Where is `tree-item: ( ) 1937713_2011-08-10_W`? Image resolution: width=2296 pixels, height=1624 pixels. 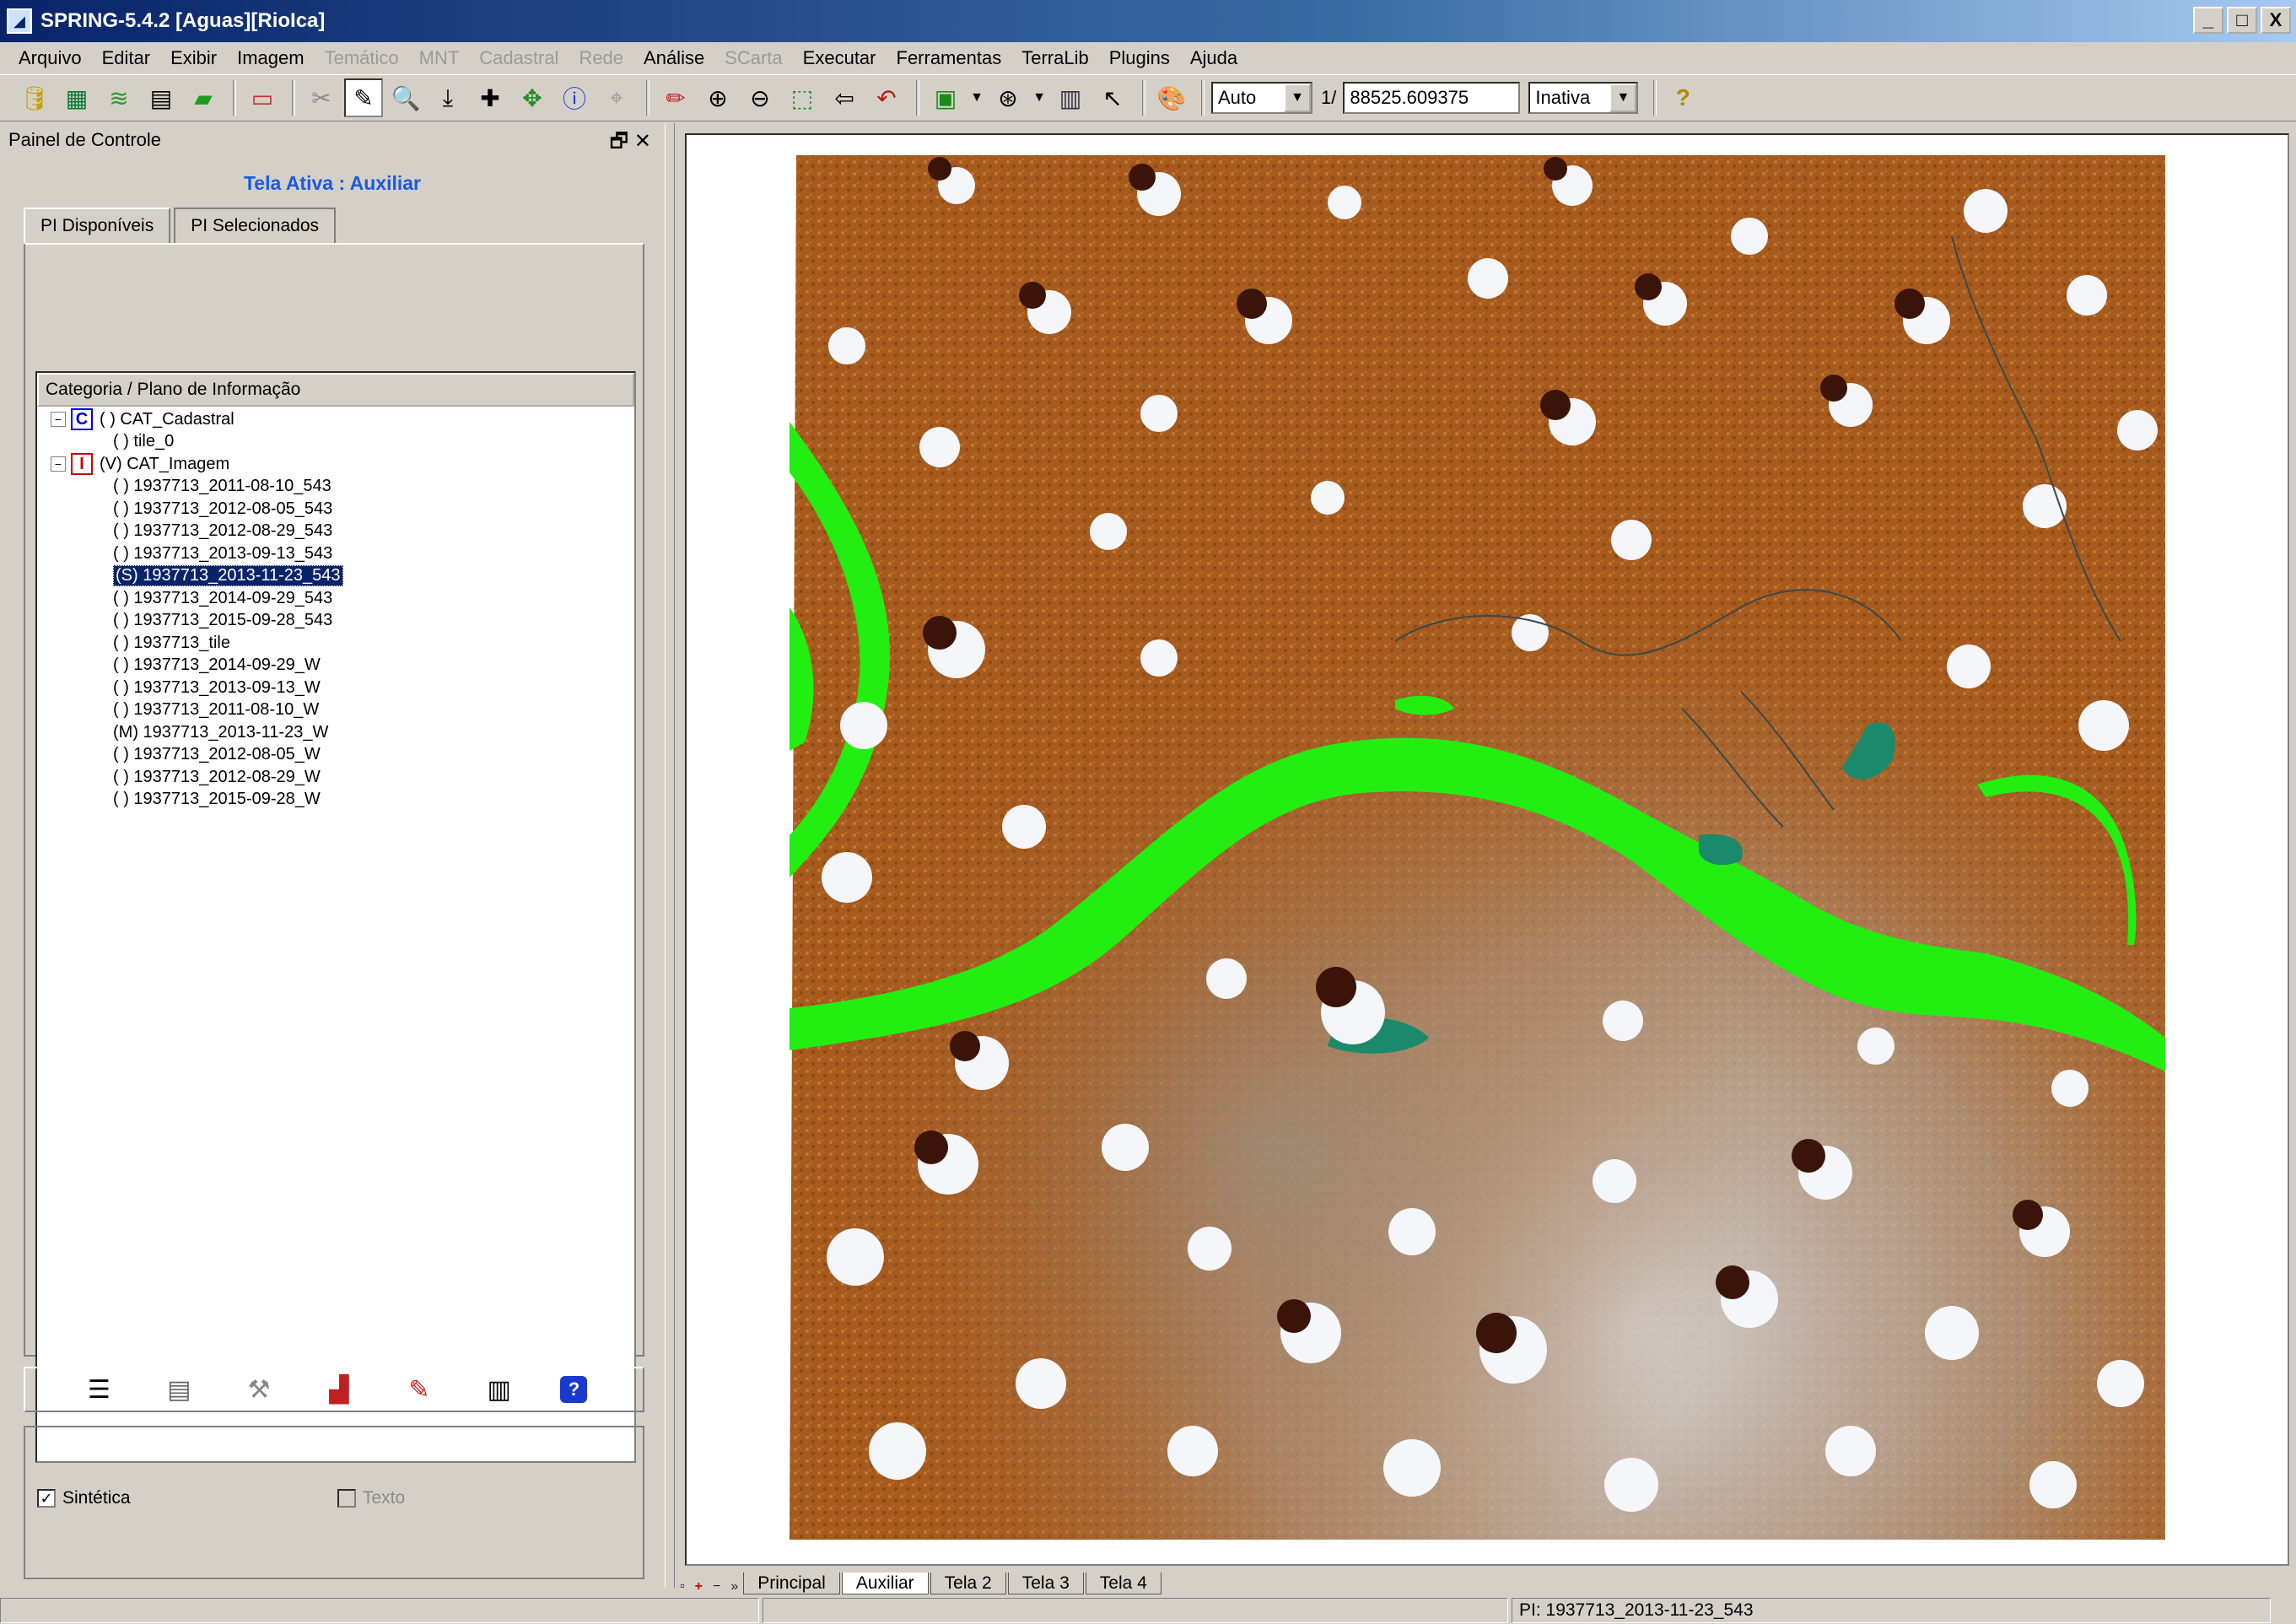 tree-item: ( ) 1937713_2011-08-10_W is located at coordinates (340, 710).